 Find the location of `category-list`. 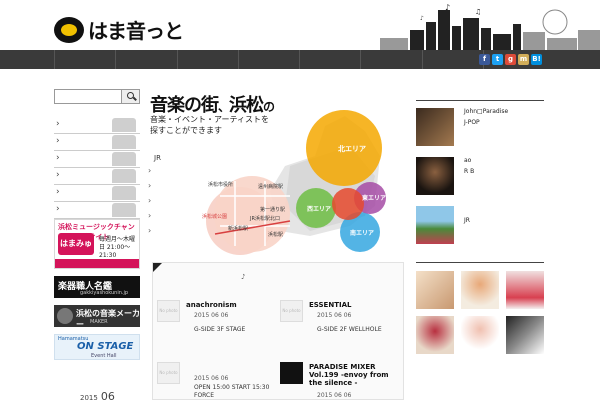

category-list is located at coordinates (97, 168).